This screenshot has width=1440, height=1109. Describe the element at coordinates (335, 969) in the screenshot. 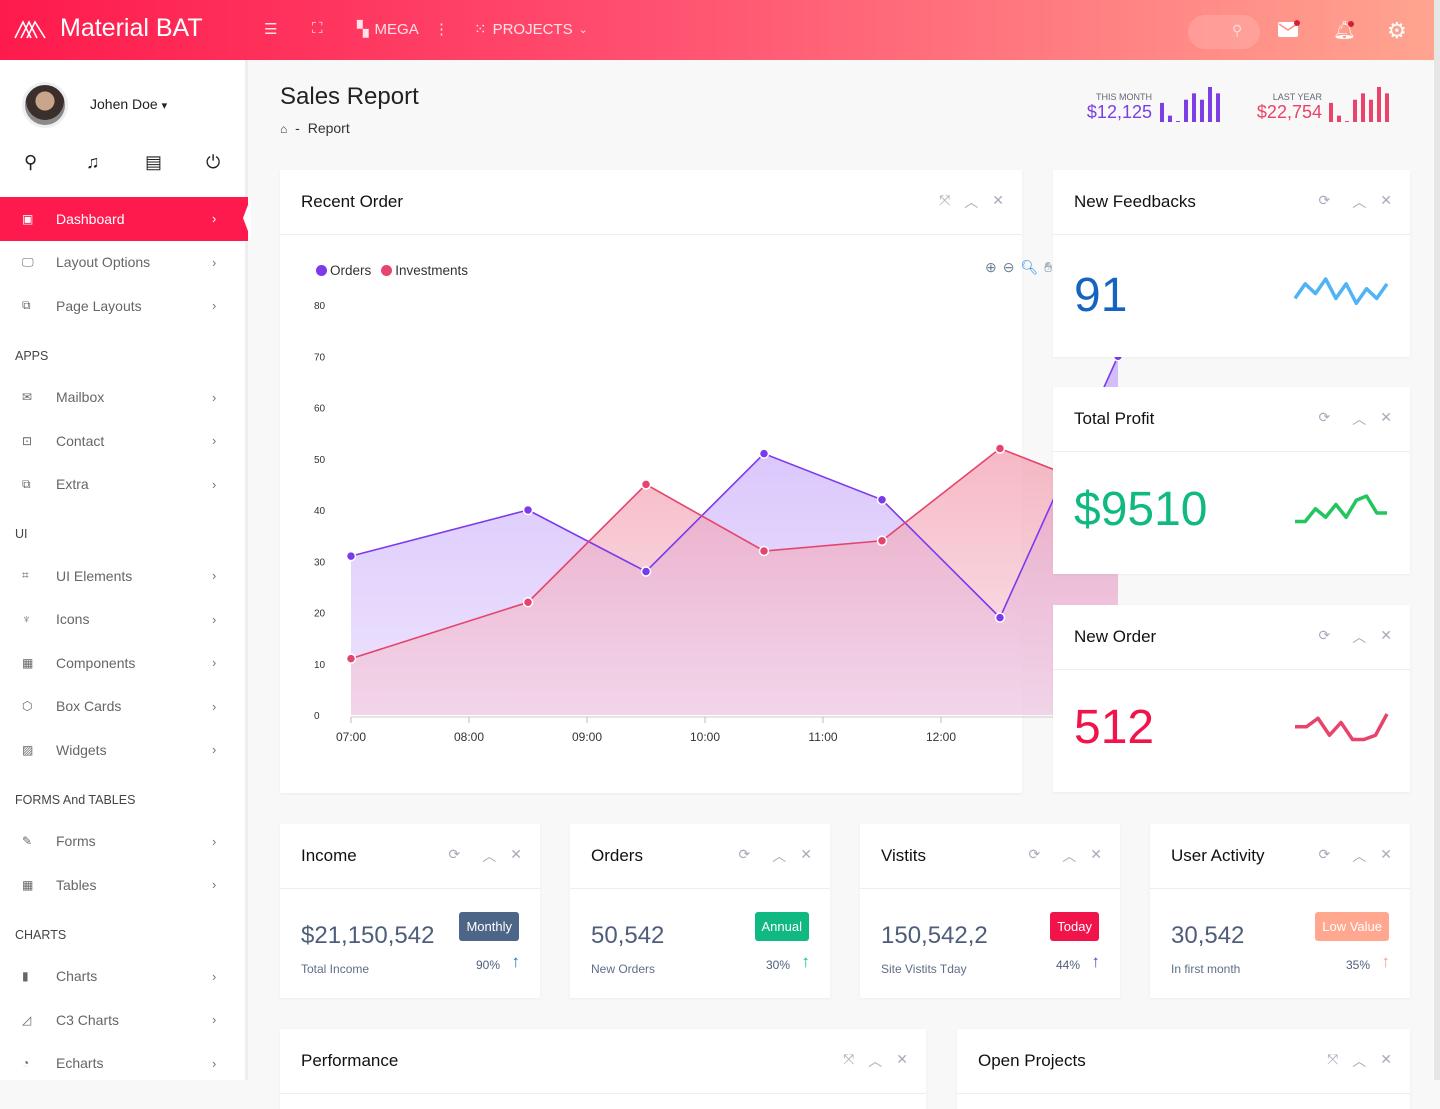

I see `card-subtitle: Total Income` at that location.